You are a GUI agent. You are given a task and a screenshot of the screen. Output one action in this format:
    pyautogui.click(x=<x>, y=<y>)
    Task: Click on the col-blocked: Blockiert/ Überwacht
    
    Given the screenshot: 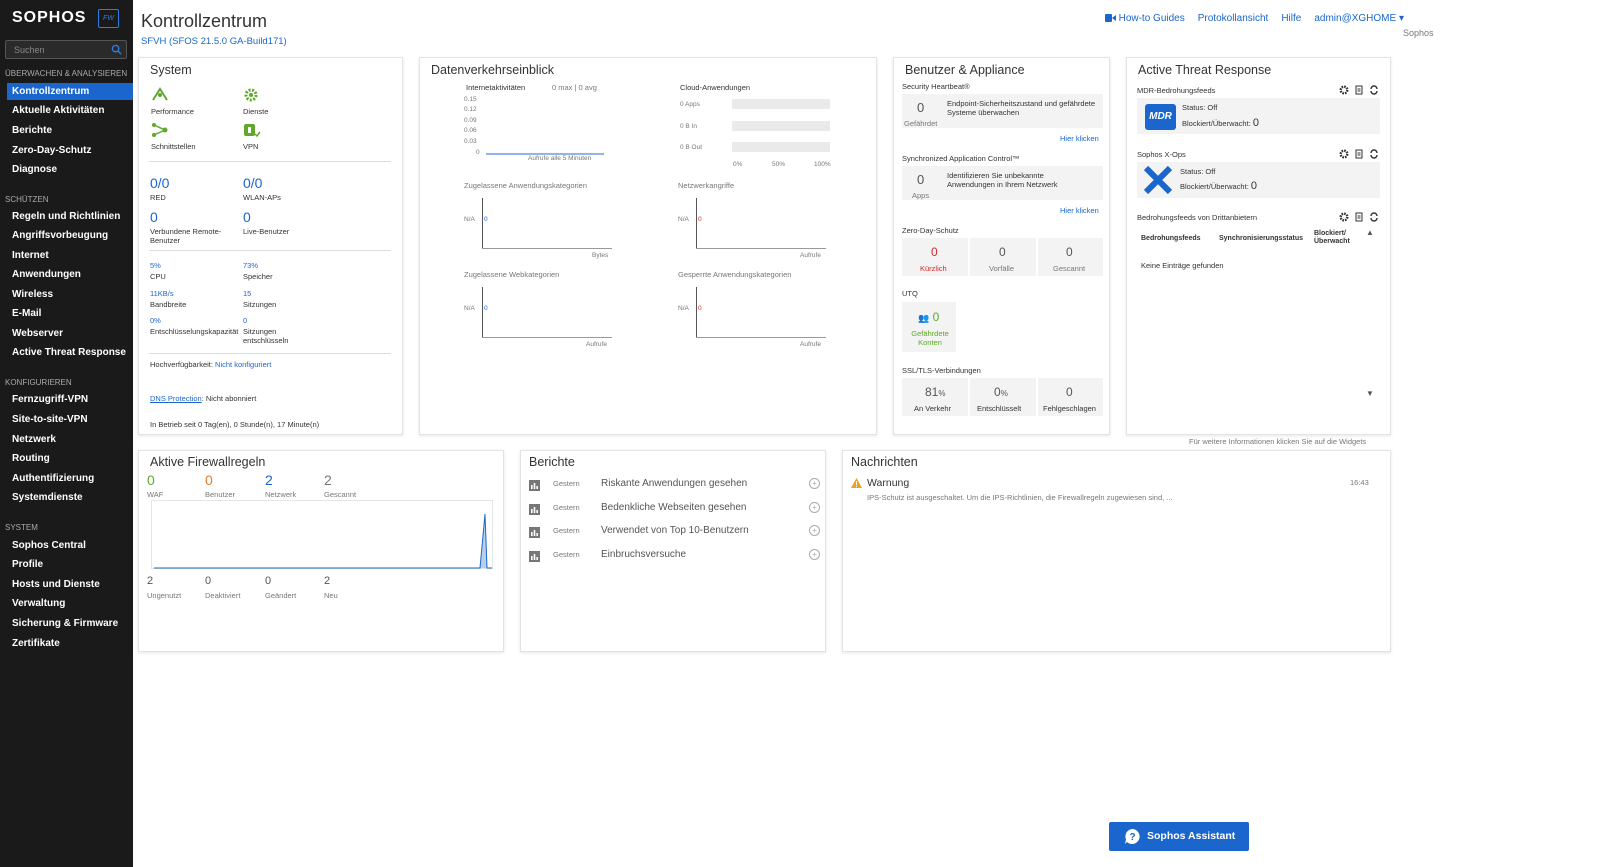 What is the action you would take?
    pyautogui.click(x=1336, y=238)
    